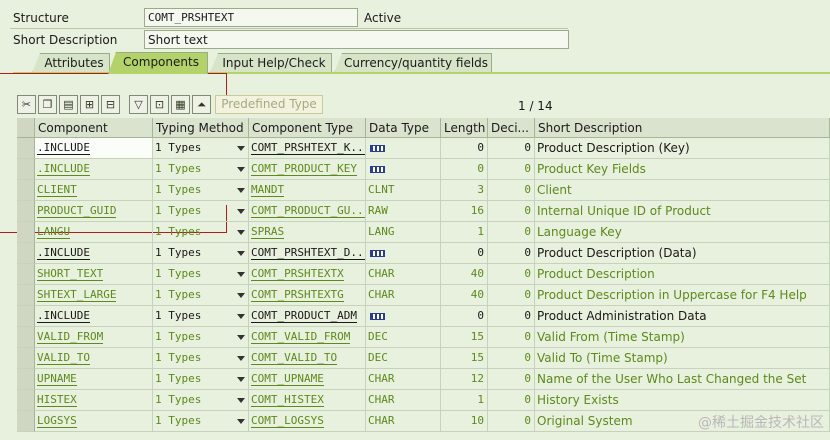 This screenshot has height=440, width=830. Describe the element at coordinates (110, 104) in the screenshot. I see `delete-row-icon: ⊟` at that location.